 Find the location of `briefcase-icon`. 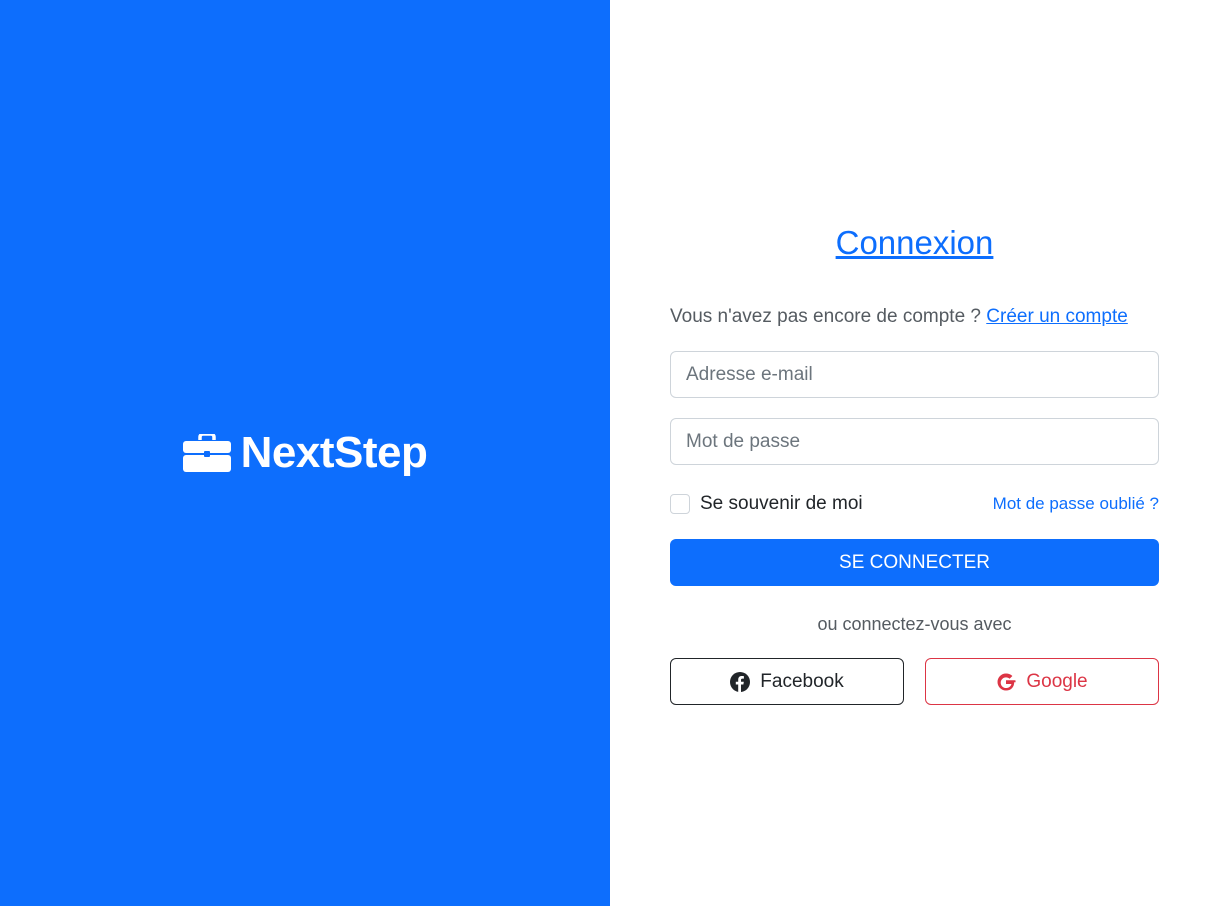

briefcase-icon is located at coordinates (206, 453).